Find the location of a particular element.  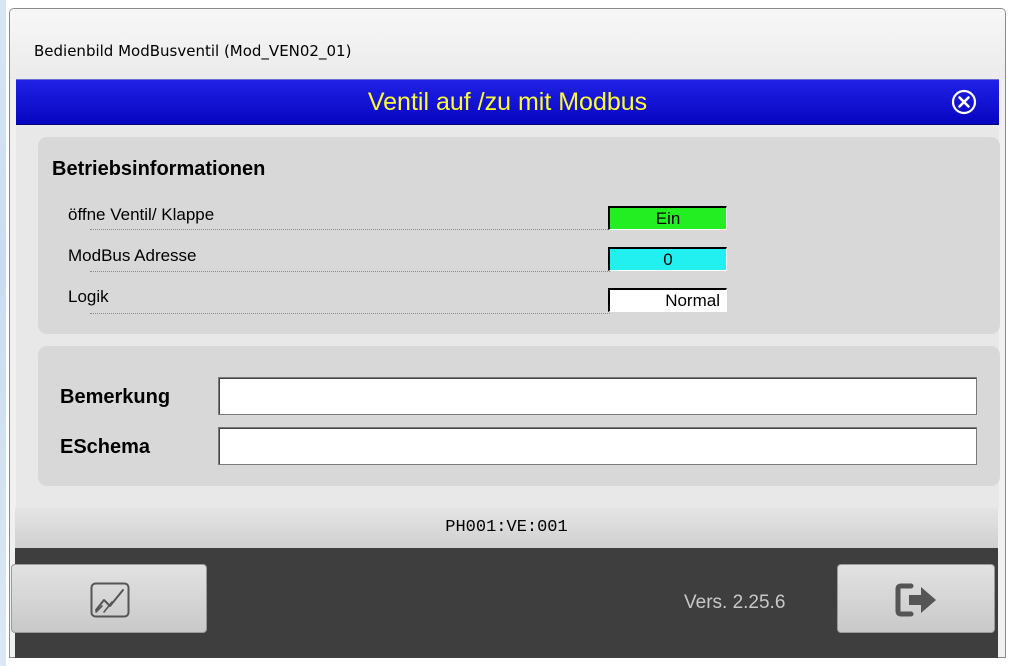

trend-chart-icon is located at coordinates (110, 600).